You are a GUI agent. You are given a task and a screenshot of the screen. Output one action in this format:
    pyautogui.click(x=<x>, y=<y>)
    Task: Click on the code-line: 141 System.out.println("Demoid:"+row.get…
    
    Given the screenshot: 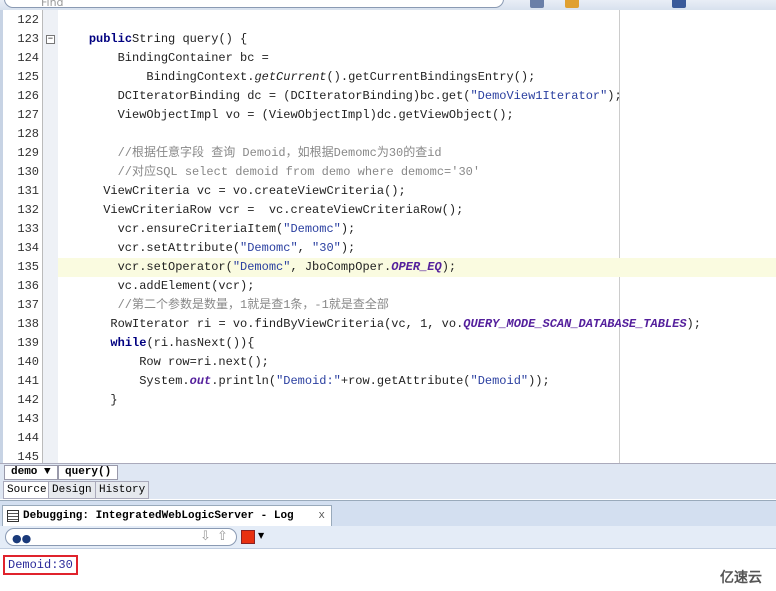 What is the action you would take?
    pyautogui.click(x=389, y=381)
    